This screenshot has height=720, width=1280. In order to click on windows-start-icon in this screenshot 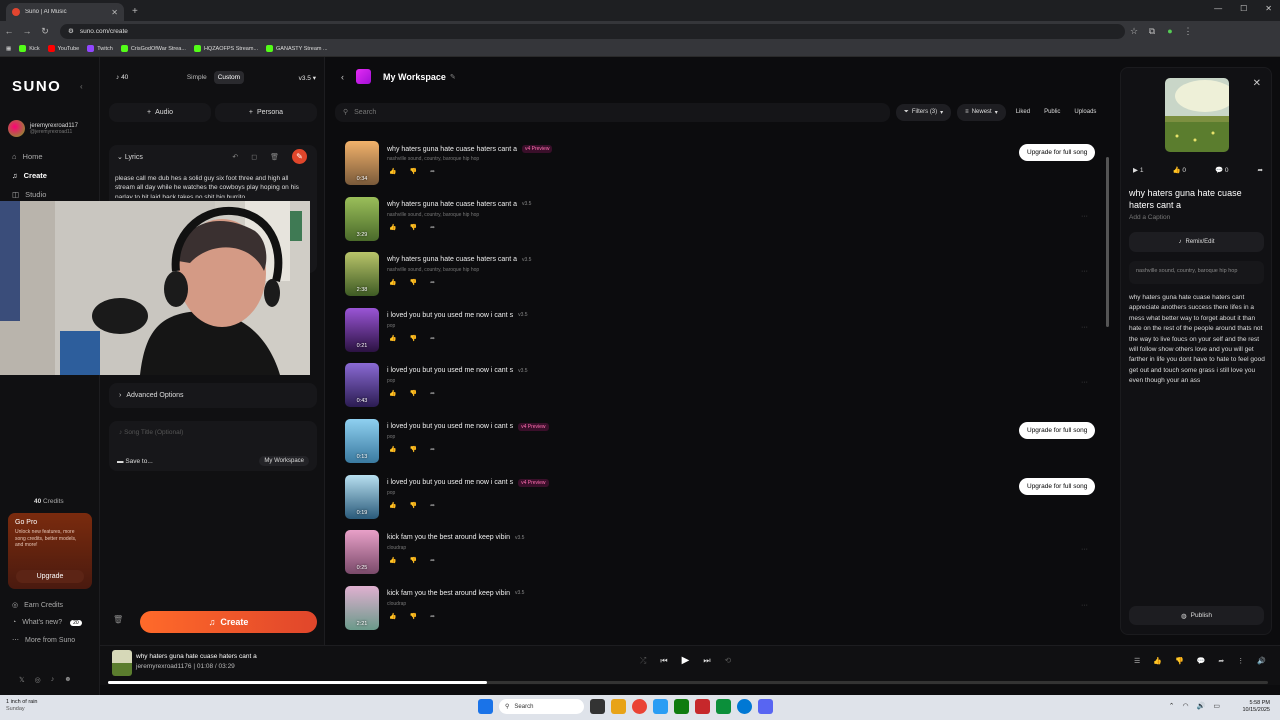, I will do `click(485, 706)`.